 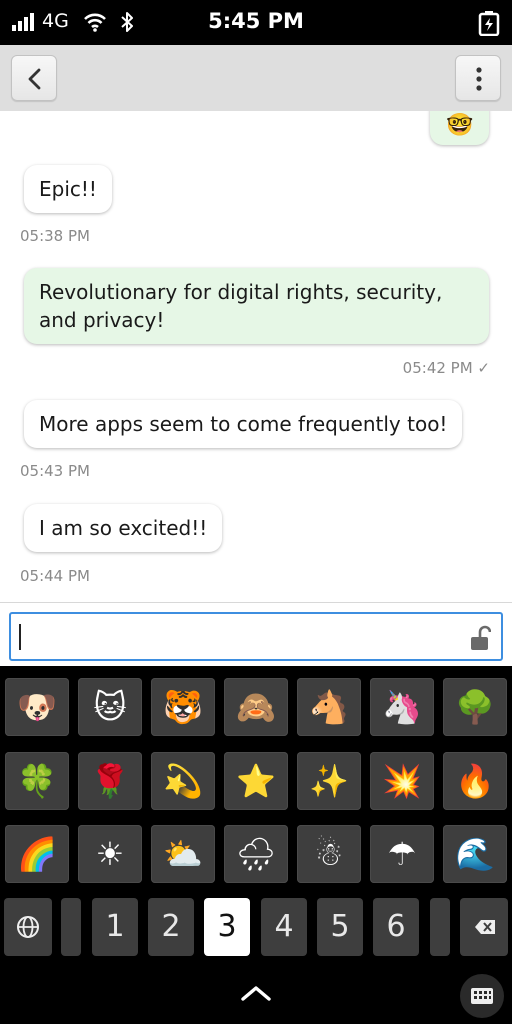 What do you see at coordinates (329, 781) in the screenshot?
I see `emoji-key: ✨` at bounding box center [329, 781].